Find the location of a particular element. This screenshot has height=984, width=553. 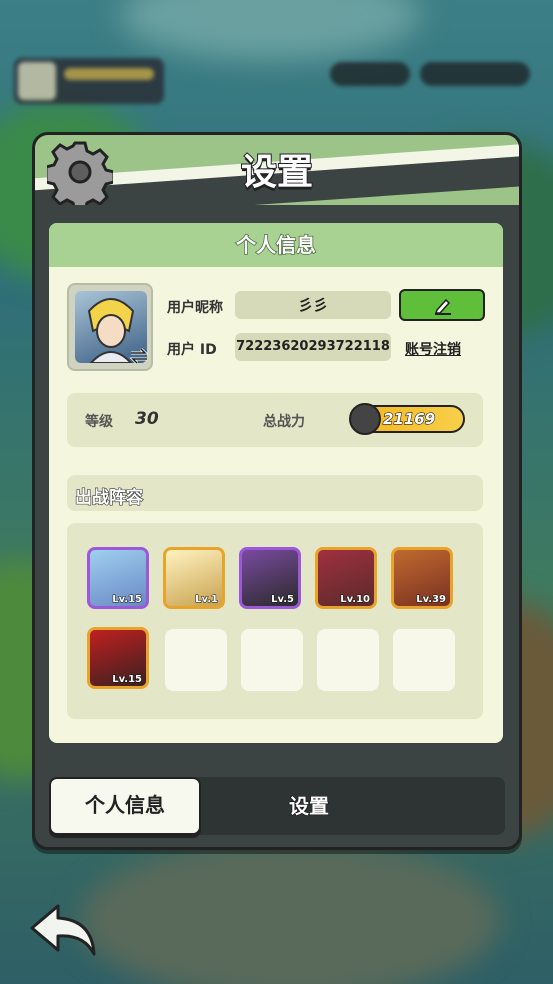

power-badge: 21169 is located at coordinates (407, 419).